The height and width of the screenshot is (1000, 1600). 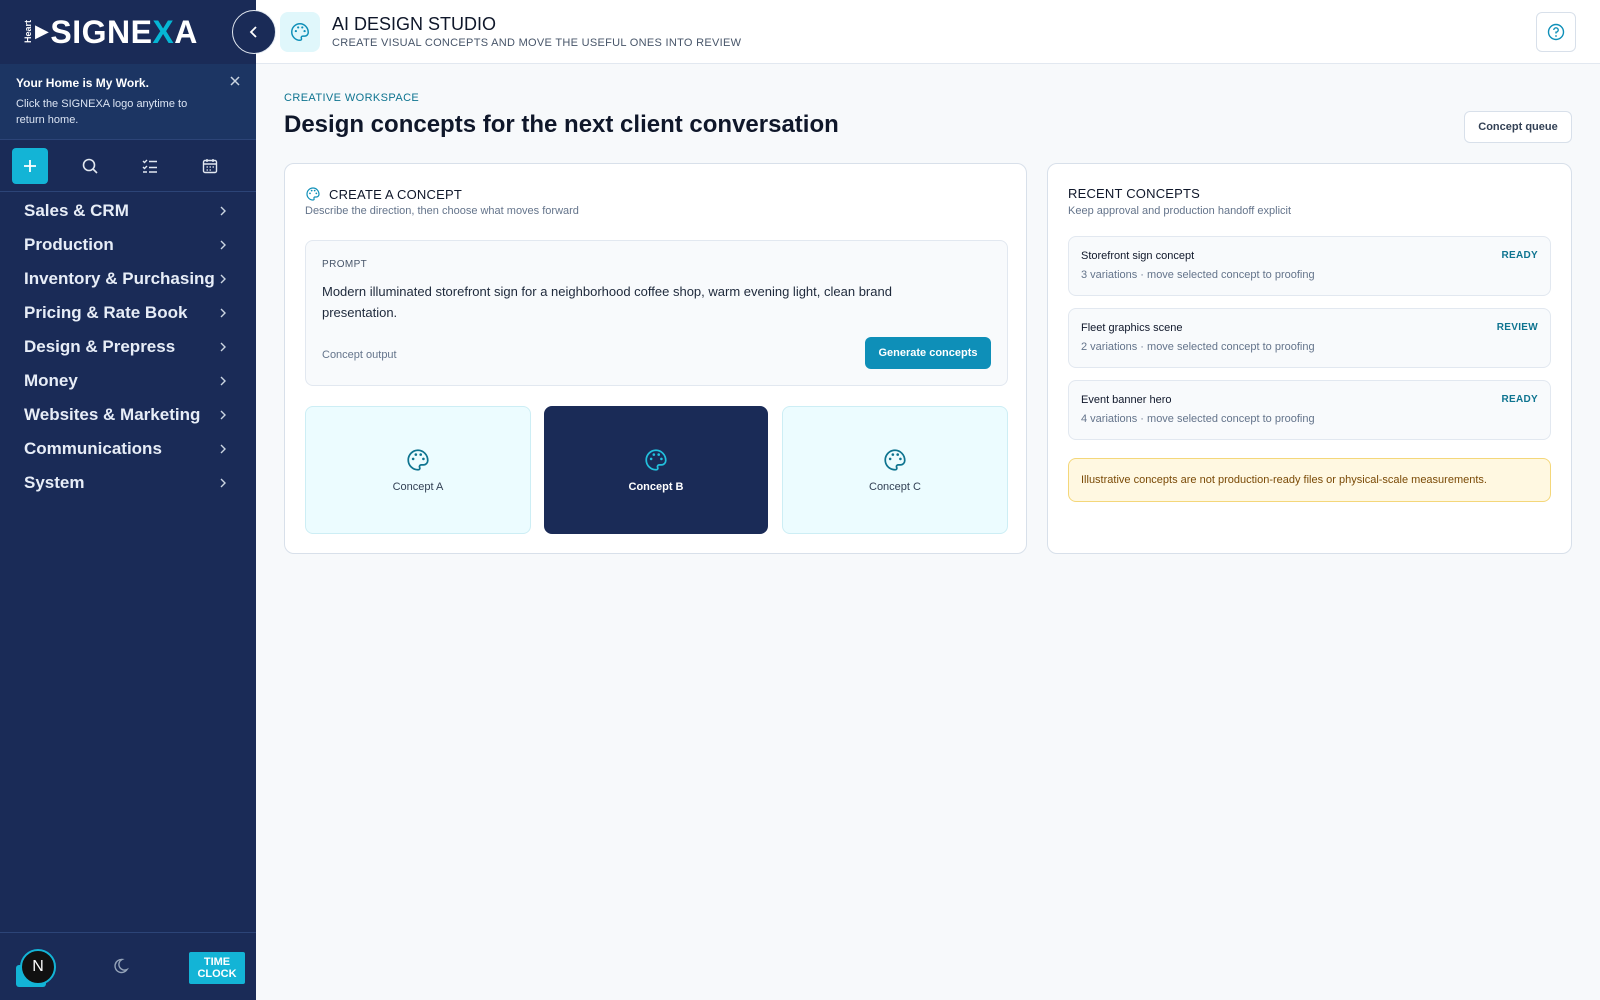 I want to click on concept-label: Concept B, so click(x=656, y=487).